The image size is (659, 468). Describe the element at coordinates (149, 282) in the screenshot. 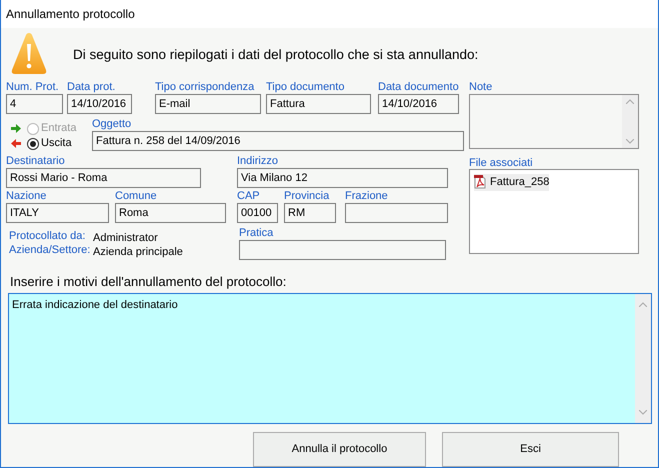

I see `reason-label: Inserire i motivi dell'annullamento del protocollo:` at that location.